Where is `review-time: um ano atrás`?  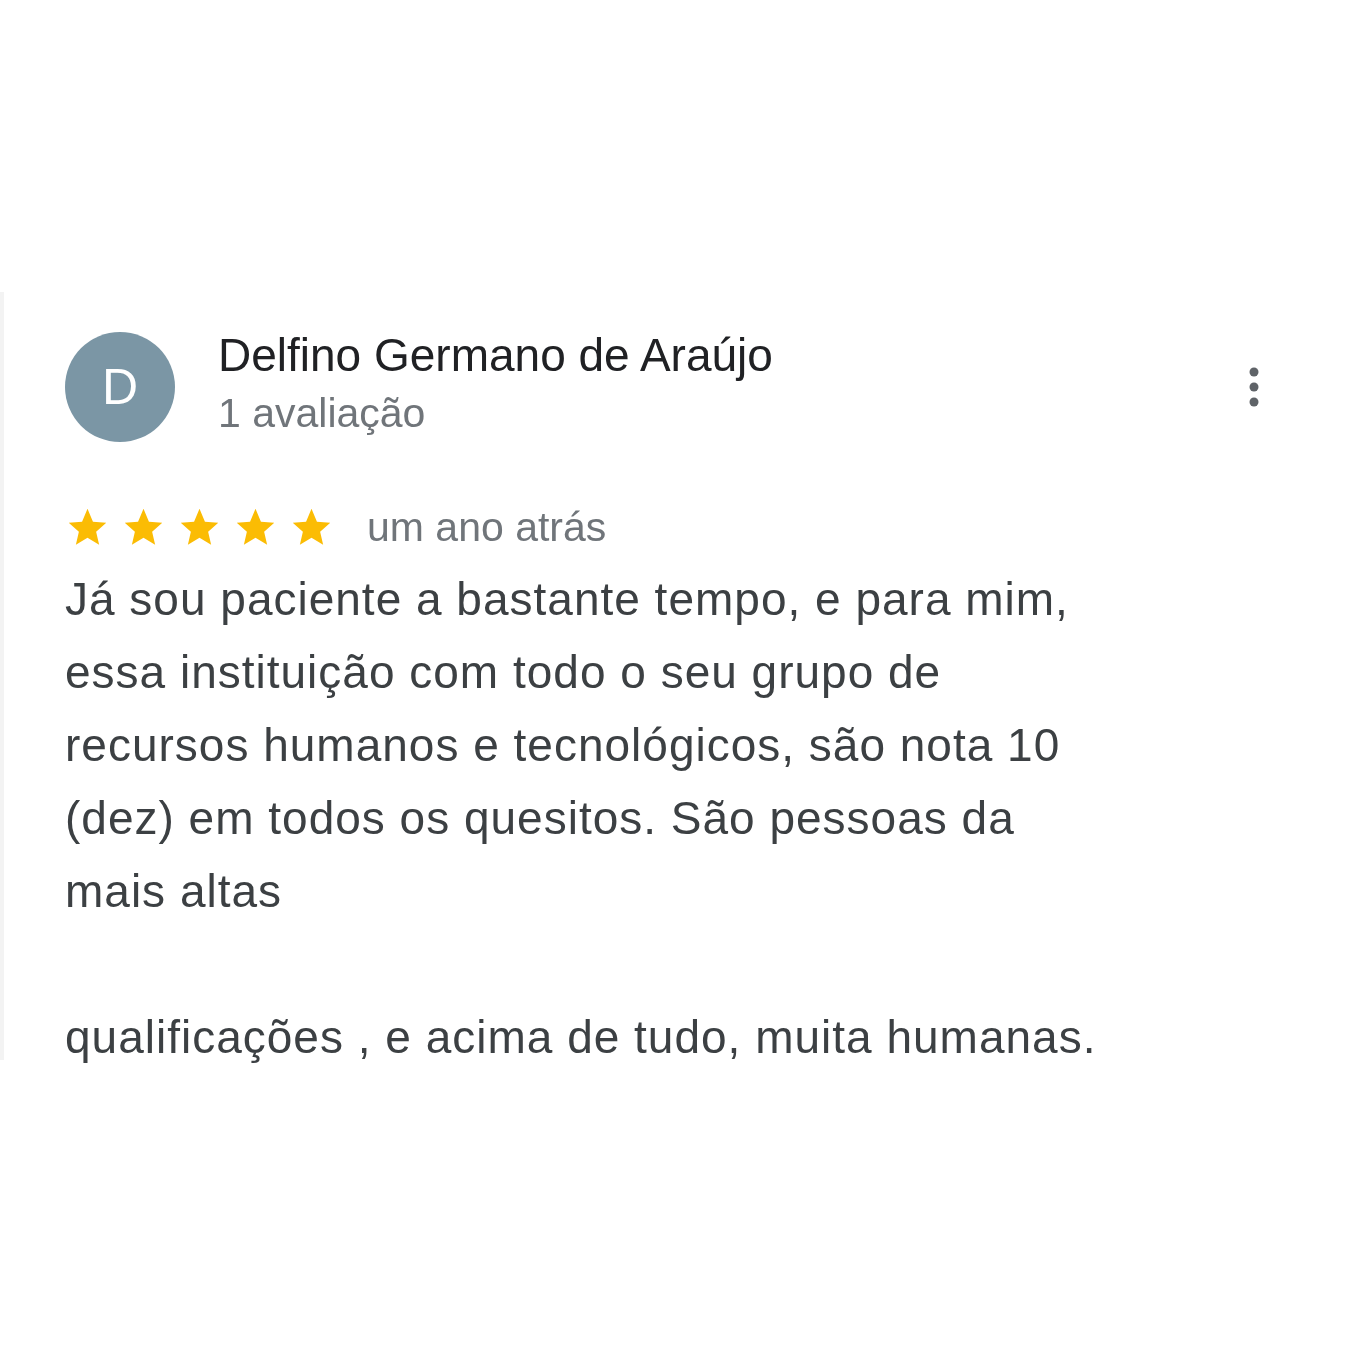
review-time: um ano atrás is located at coordinates (487, 527).